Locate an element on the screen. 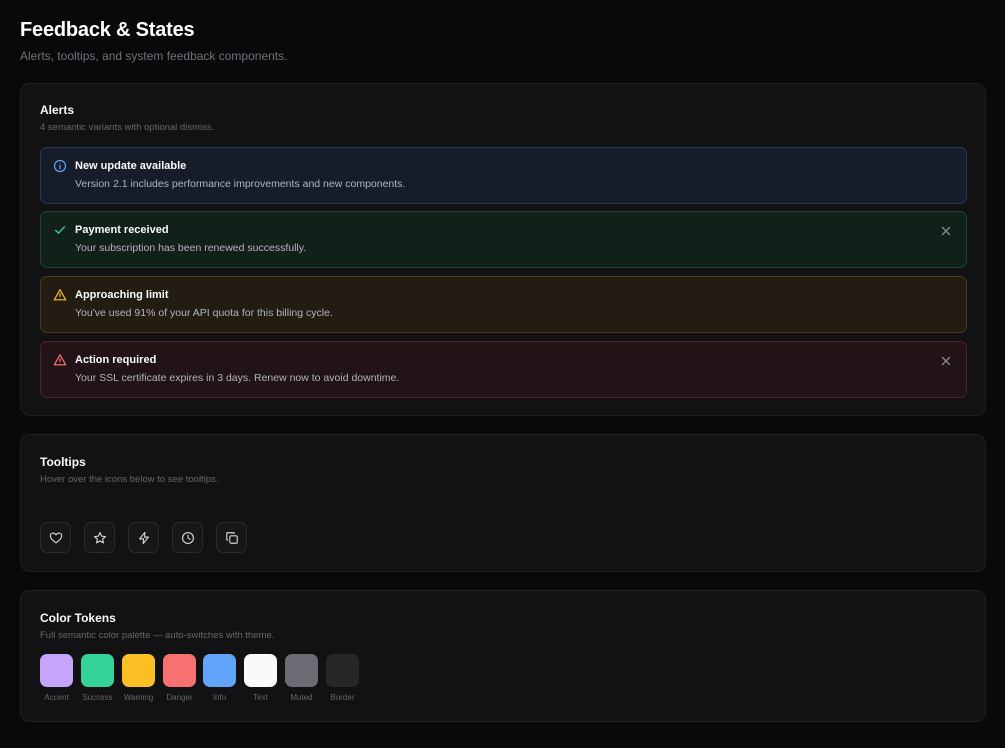  color-label: Info is located at coordinates (219, 697).